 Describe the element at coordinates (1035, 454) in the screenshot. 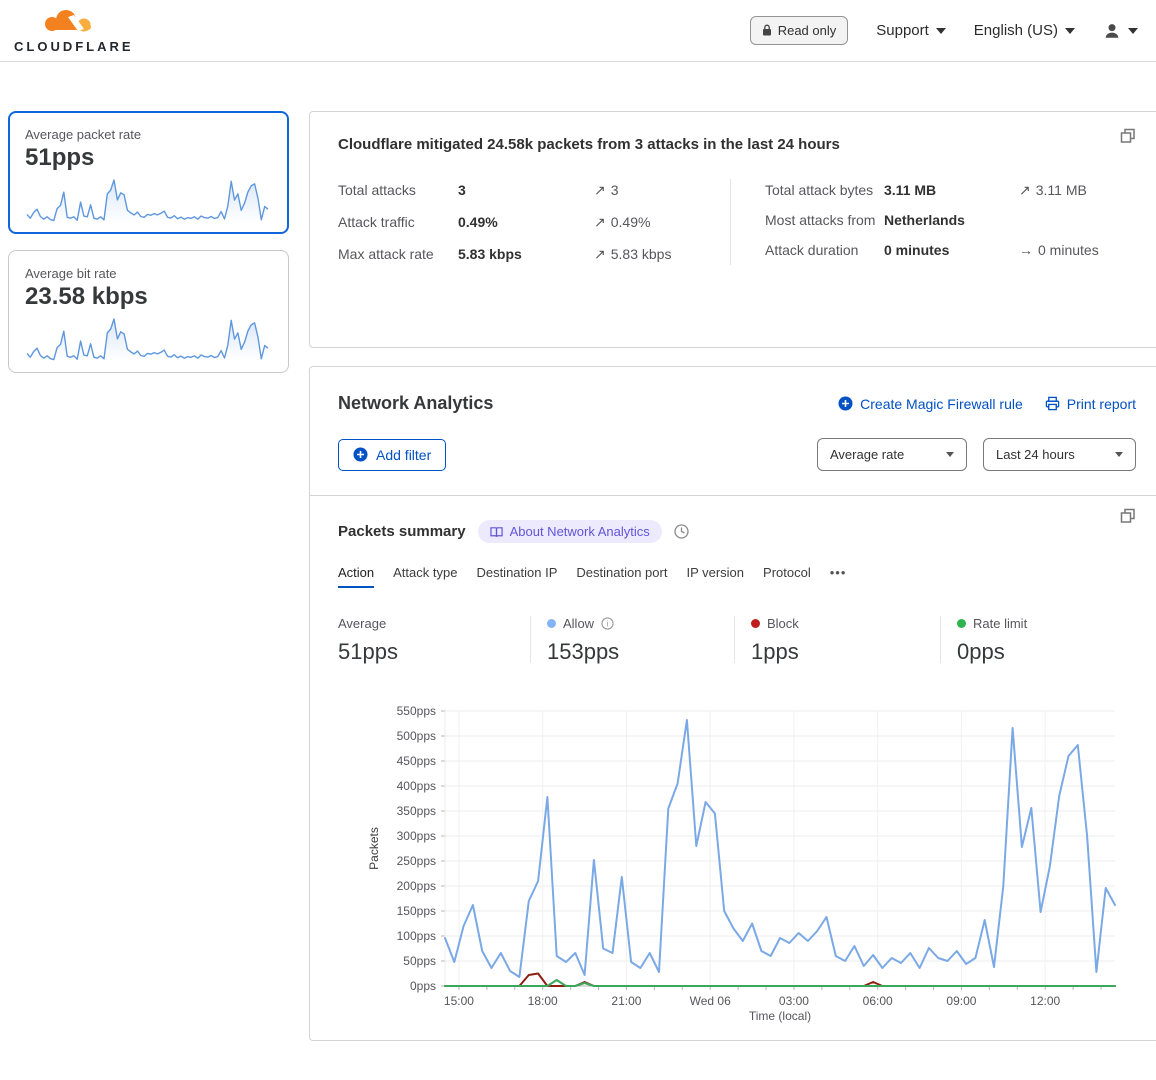

I see `time-range-value: Last 24 hours` at that location.